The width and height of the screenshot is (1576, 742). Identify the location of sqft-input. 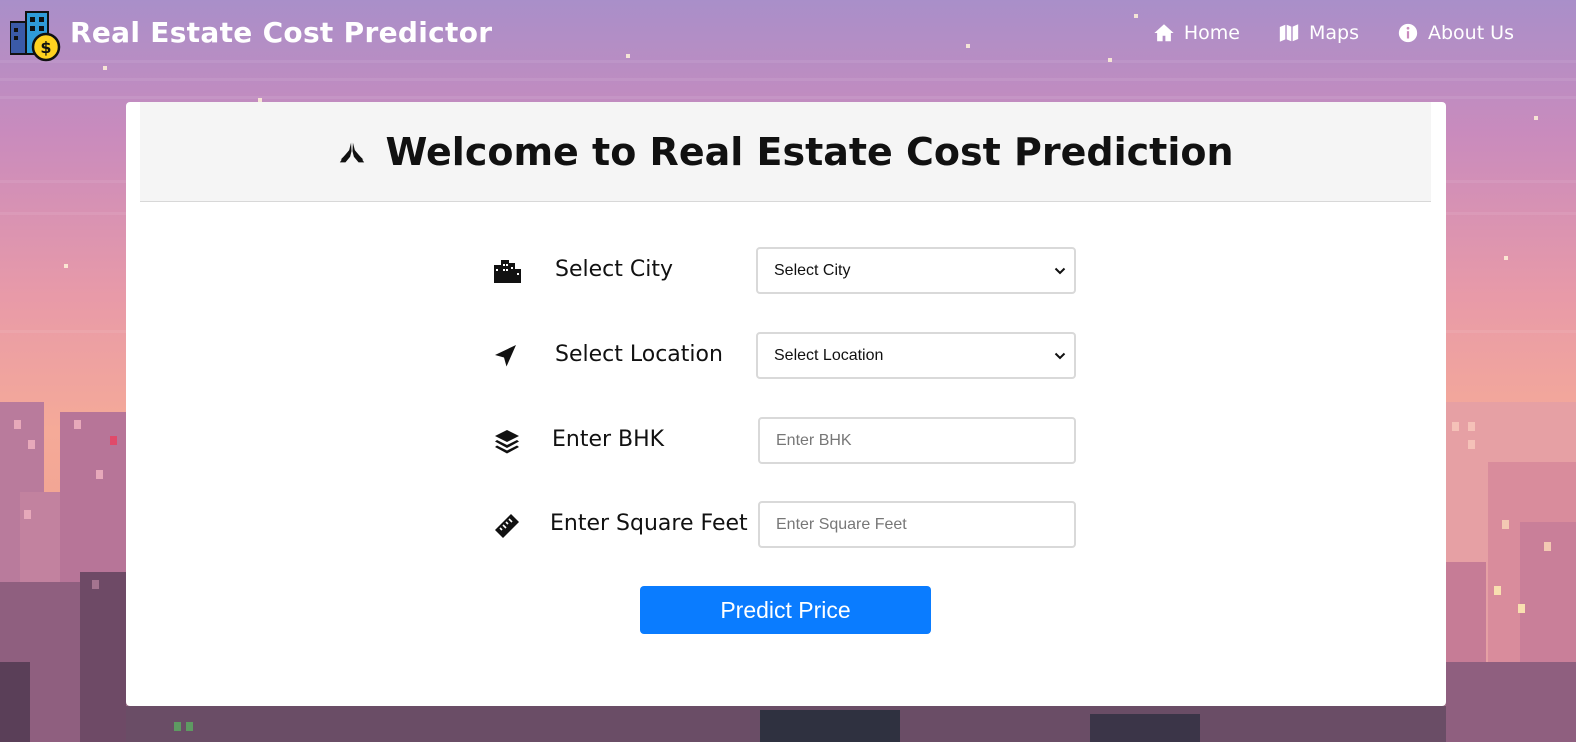
(917, 524).